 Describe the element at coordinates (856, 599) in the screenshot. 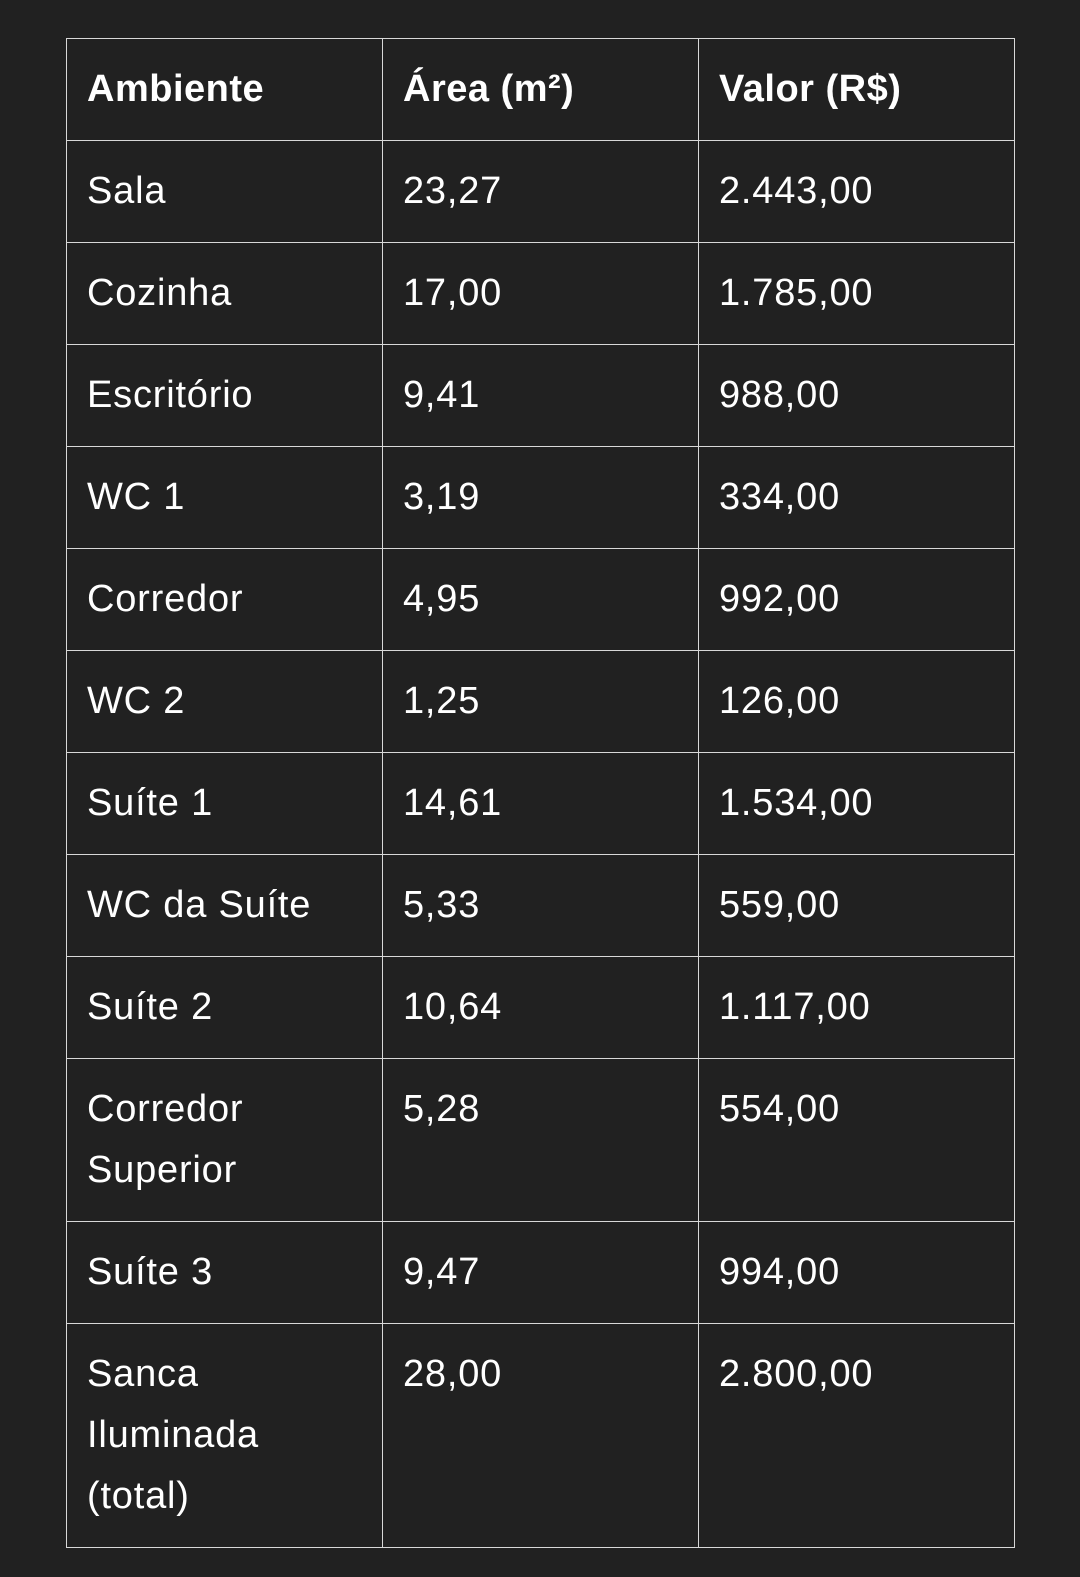

I see `cell-valor: 992,00` at that location.